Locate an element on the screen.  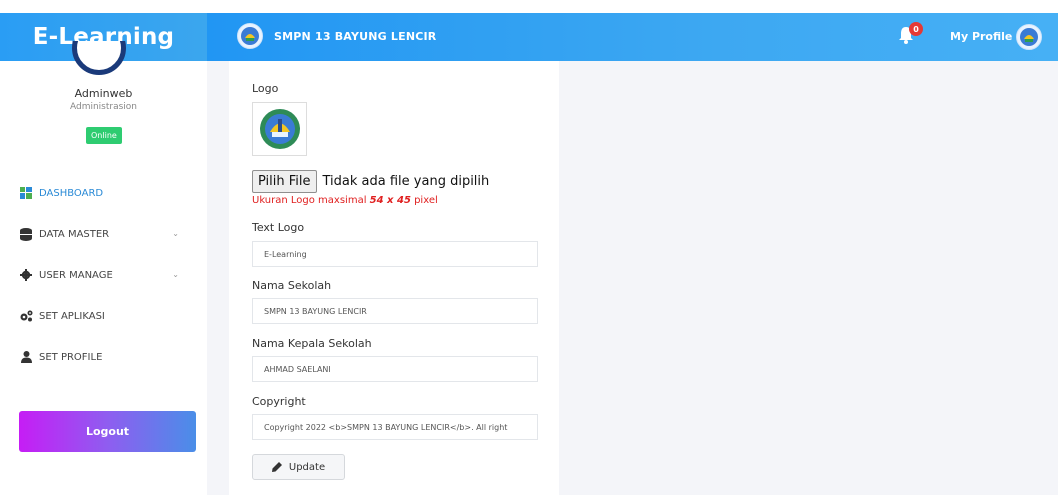
logo-preview is located at coordinates (279, 129).